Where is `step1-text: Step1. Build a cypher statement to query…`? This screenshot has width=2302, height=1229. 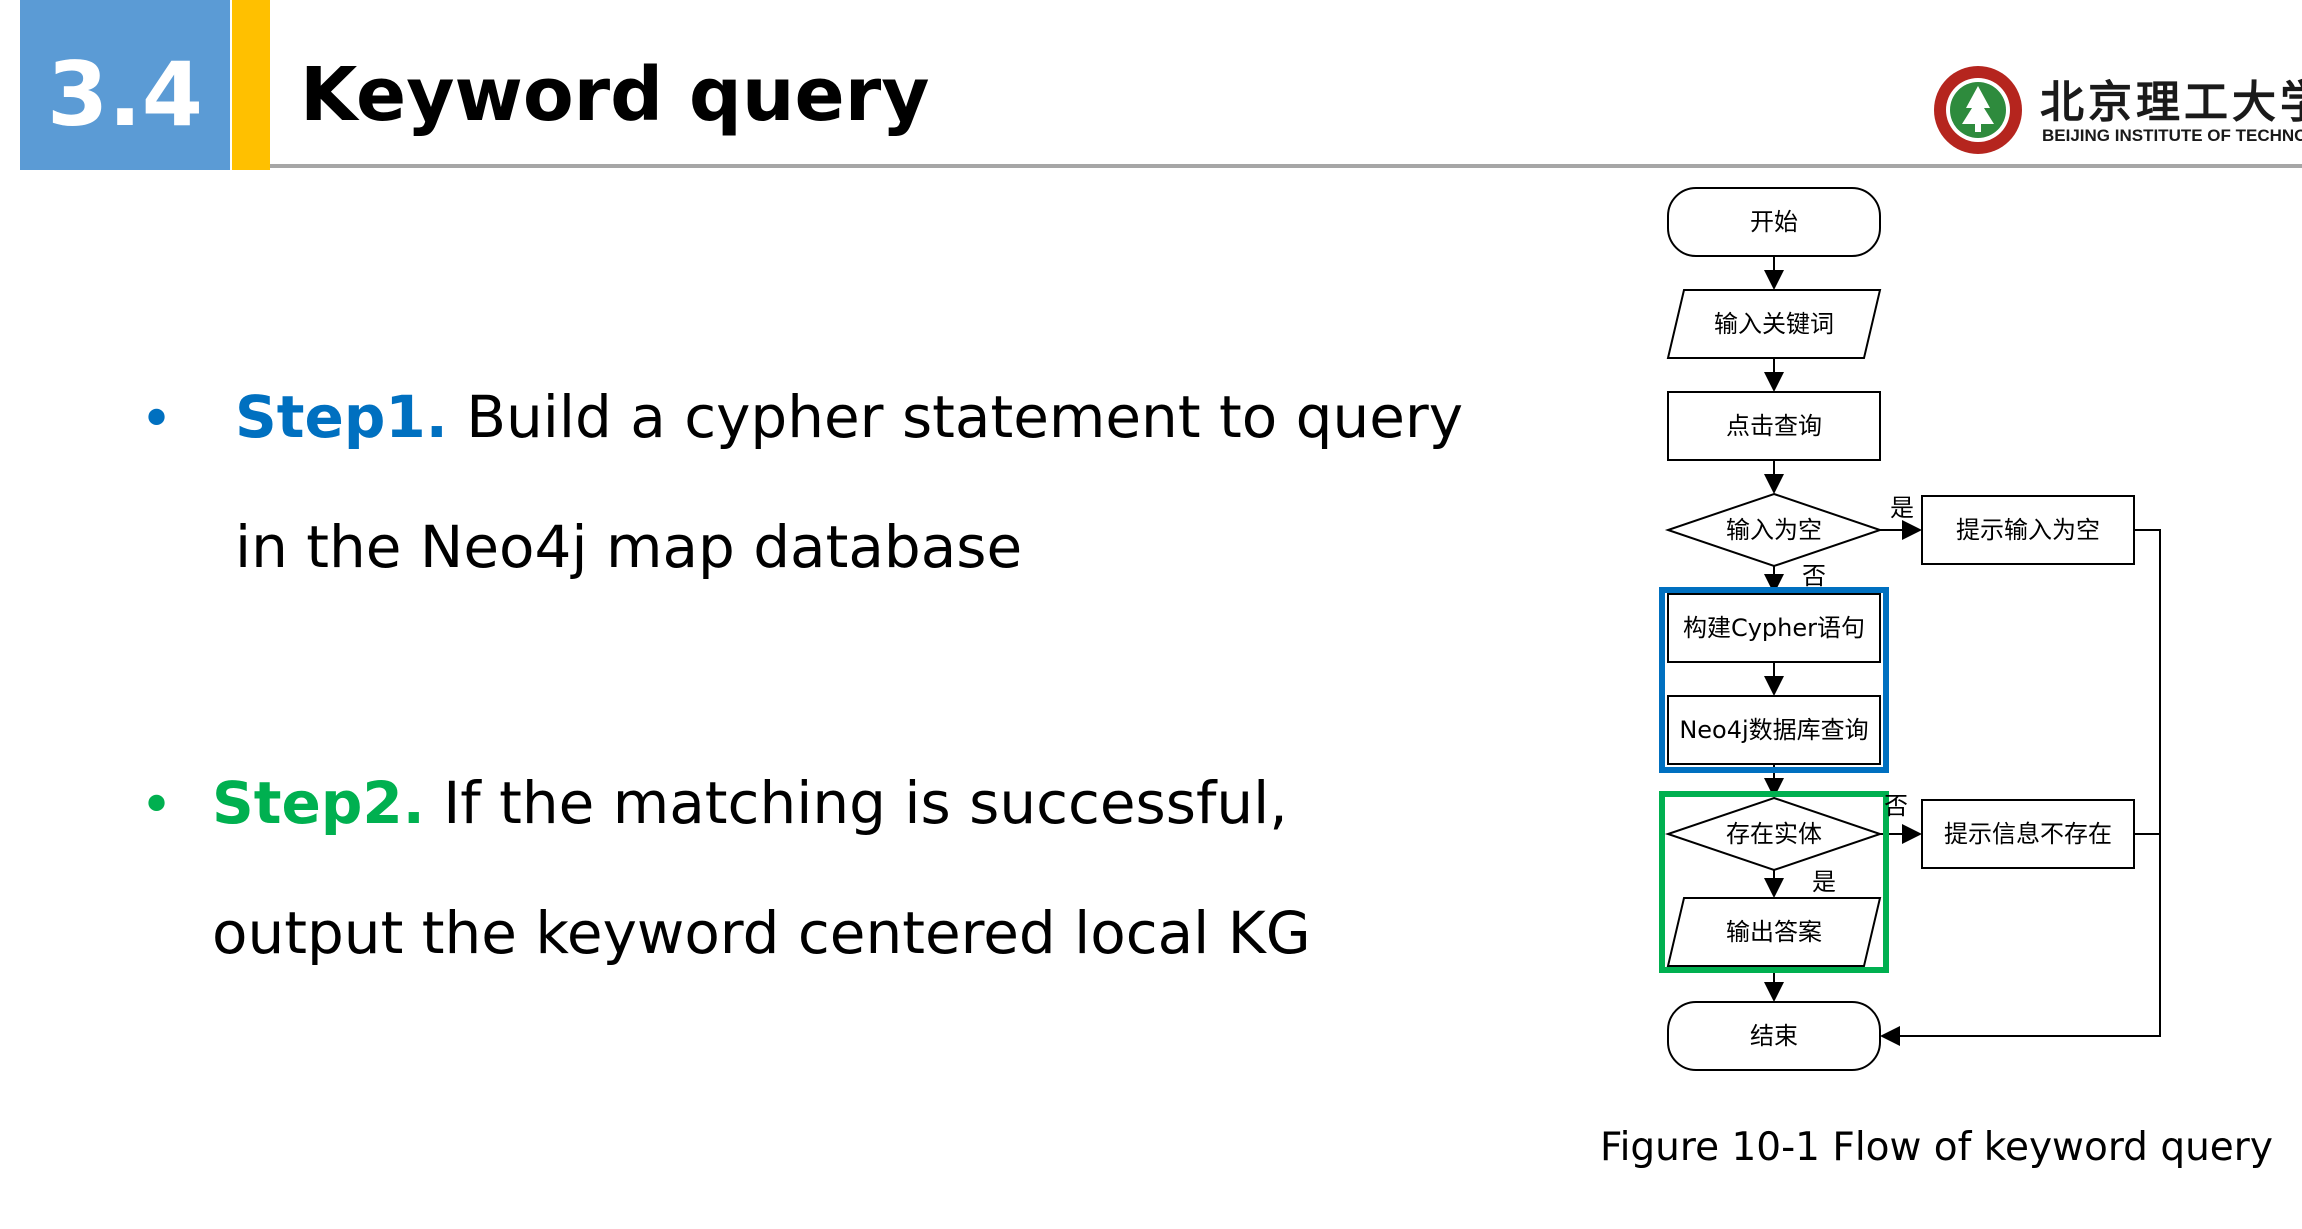 step1-text: Step1. Build a cypher statement to query… is located at coordinates (849, 482).